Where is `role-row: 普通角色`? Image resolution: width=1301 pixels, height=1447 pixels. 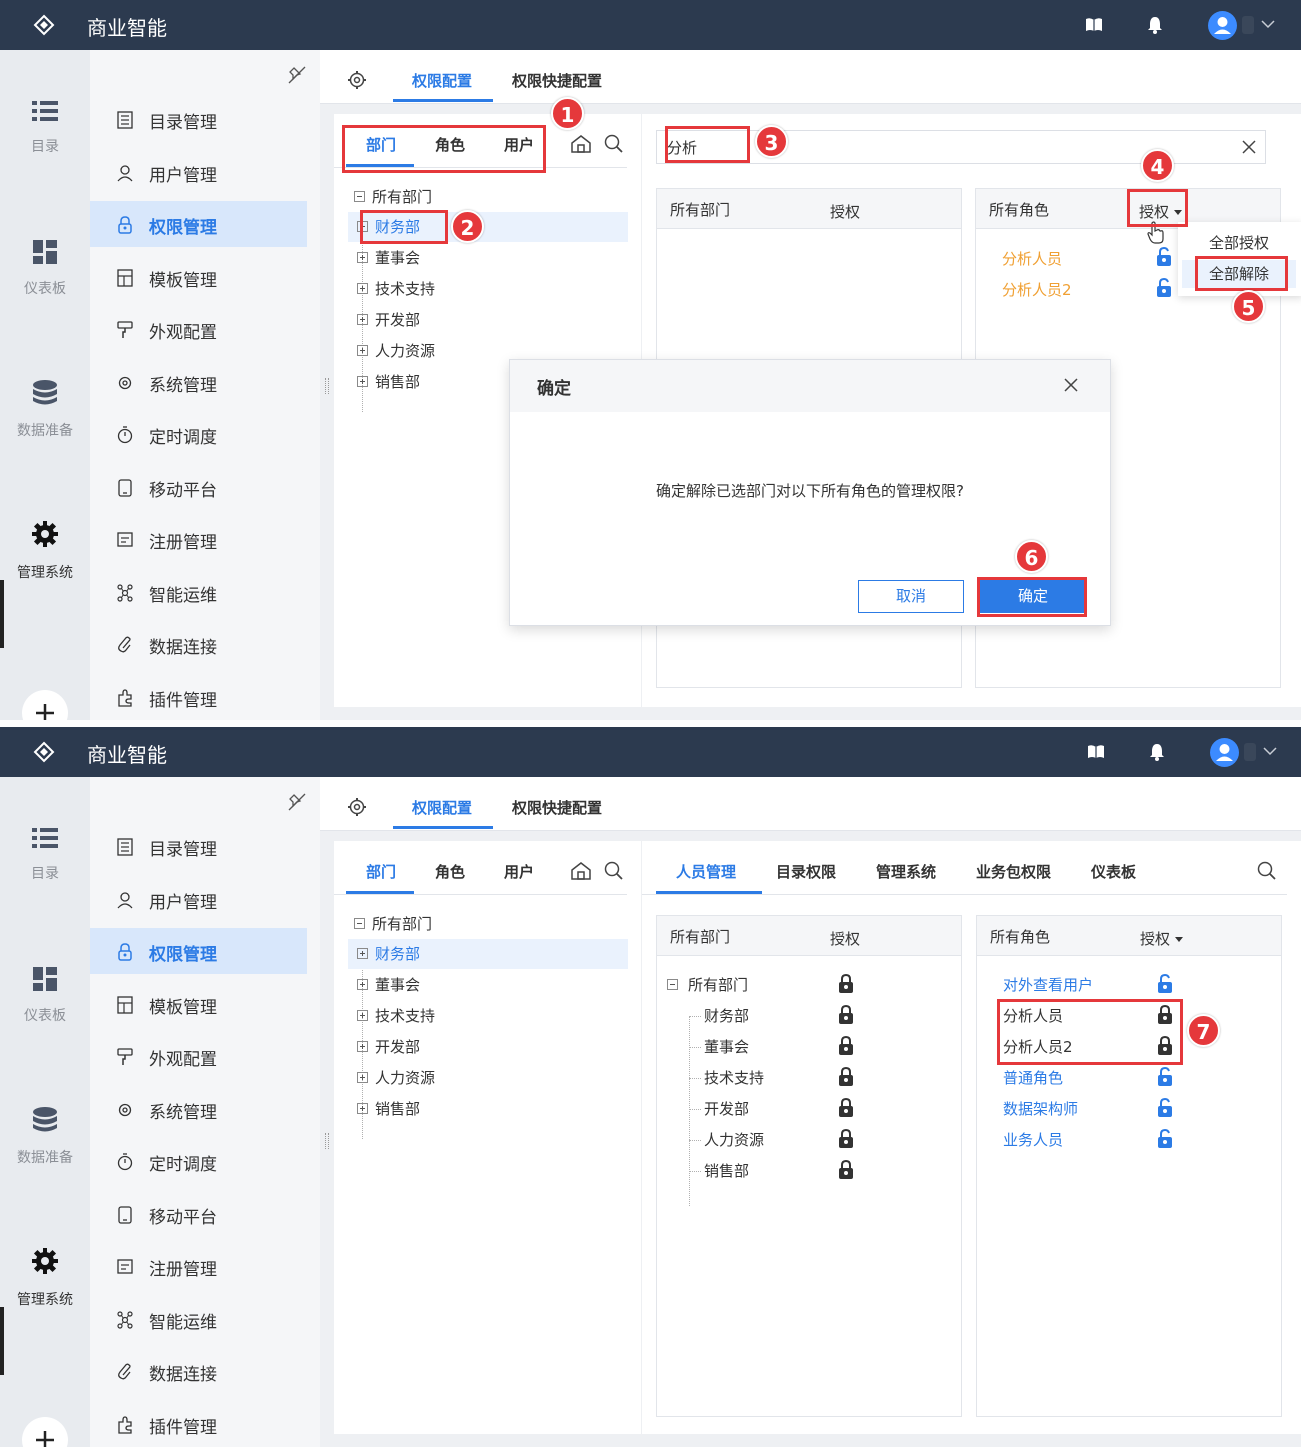
role-row: 普通角色 is located at coordinates (1133, 1078).